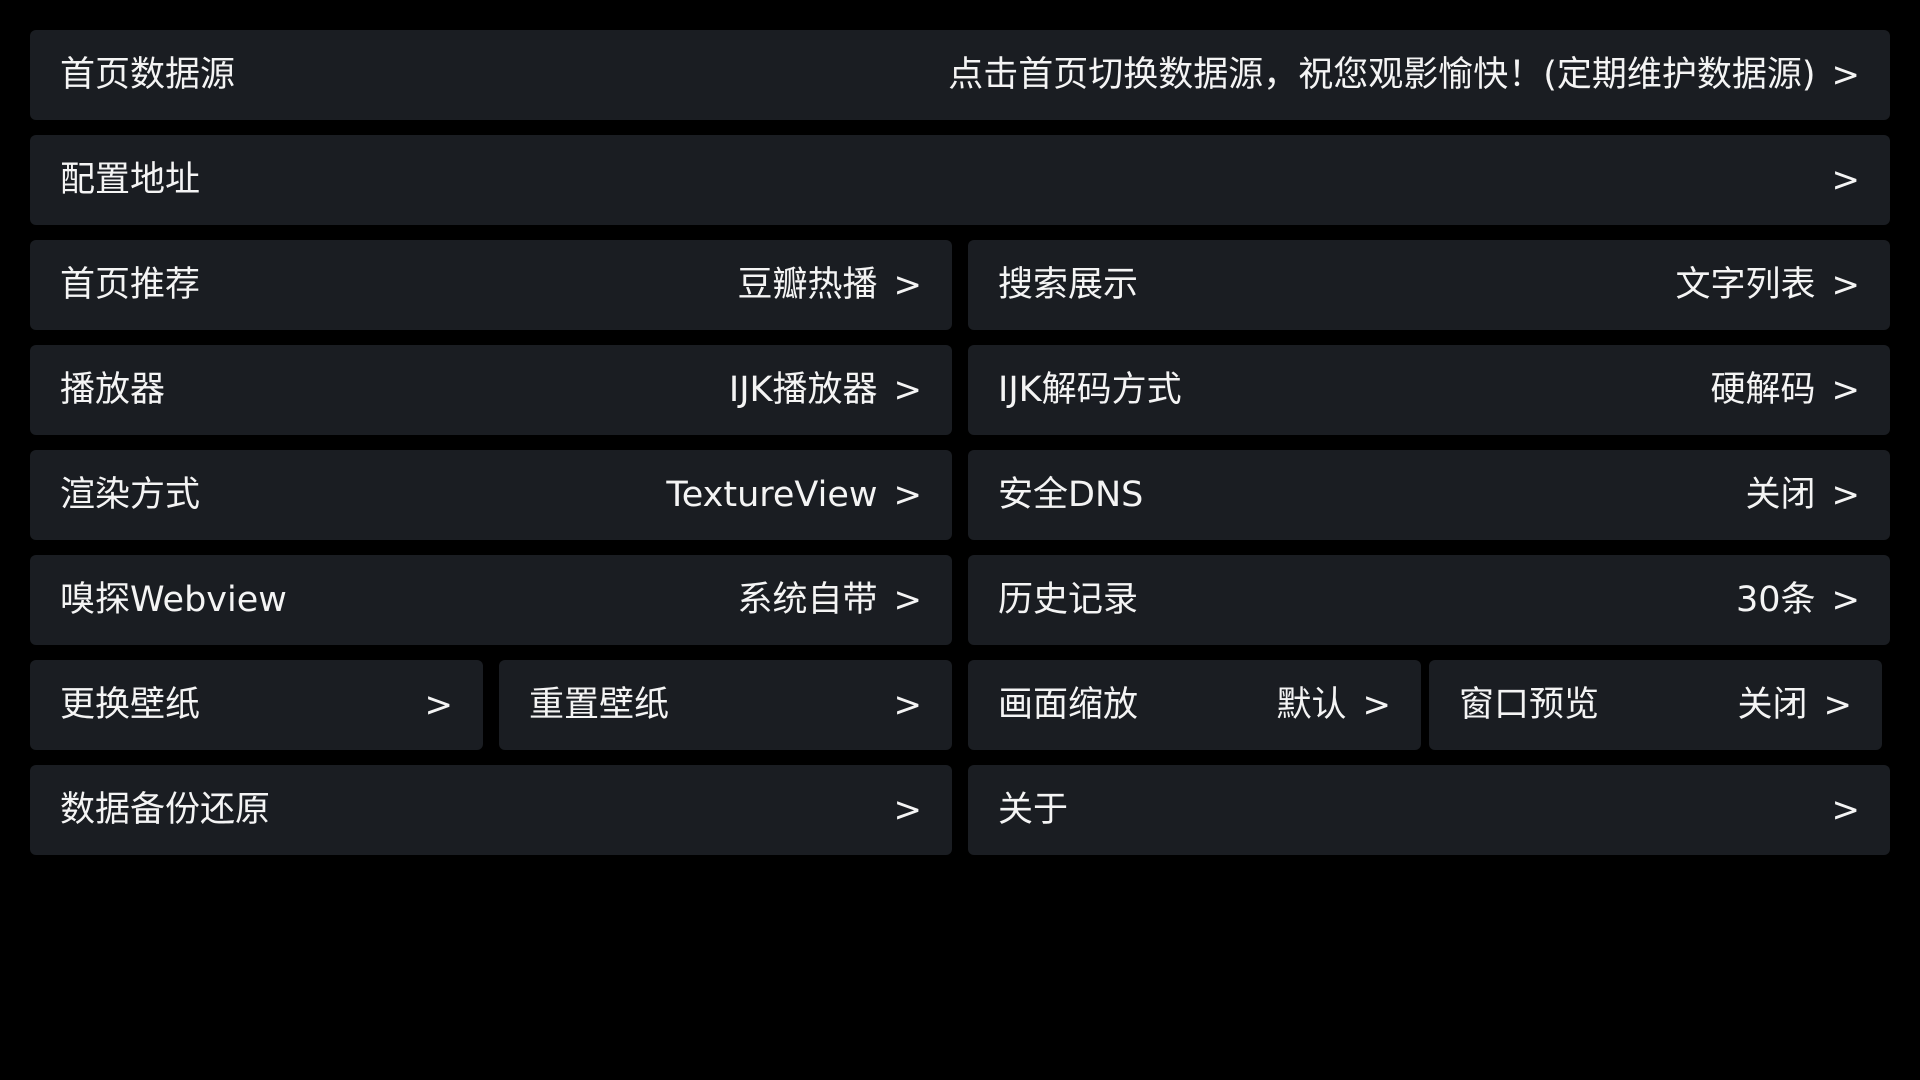  I want to click on backup-restore-right: >, so click(900, 810).